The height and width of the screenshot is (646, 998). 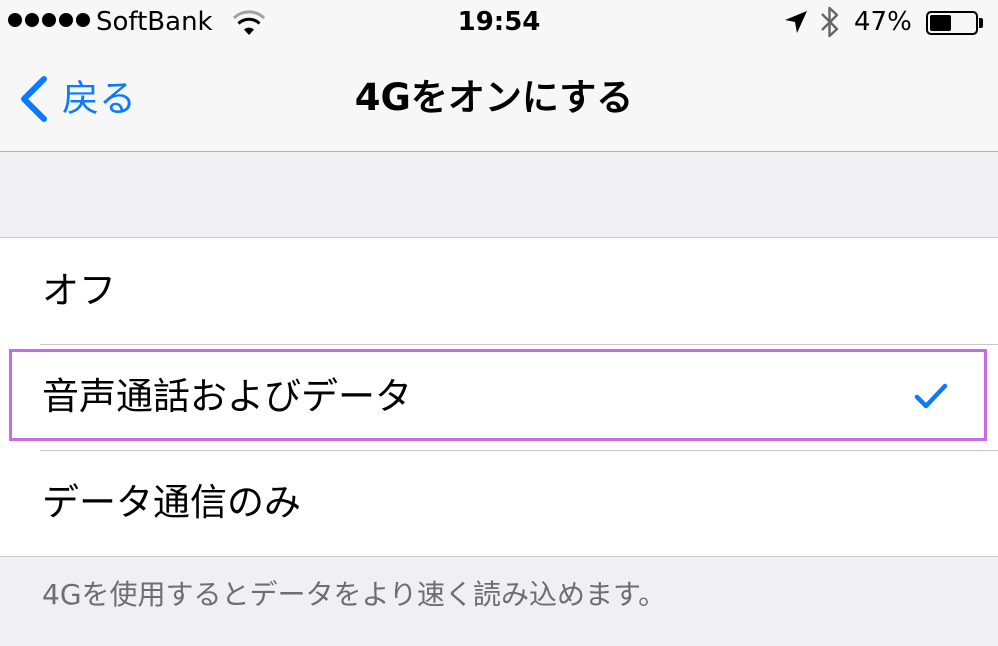 I want to click on option-label: データ通信のみ, so click(x=171, y=502).